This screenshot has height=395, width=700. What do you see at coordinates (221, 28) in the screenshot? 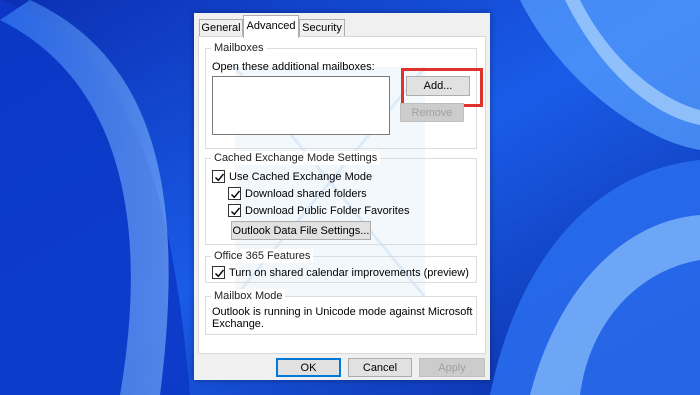
I see `tab-general: General` at bounding box center [221, 28].